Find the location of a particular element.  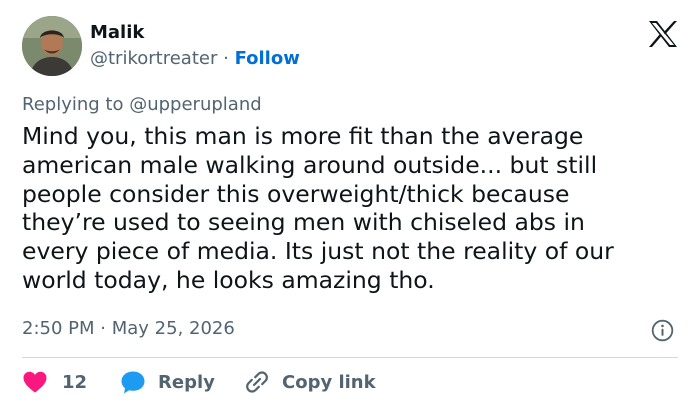

like-count: 12 is located at coordinates (75, 382).